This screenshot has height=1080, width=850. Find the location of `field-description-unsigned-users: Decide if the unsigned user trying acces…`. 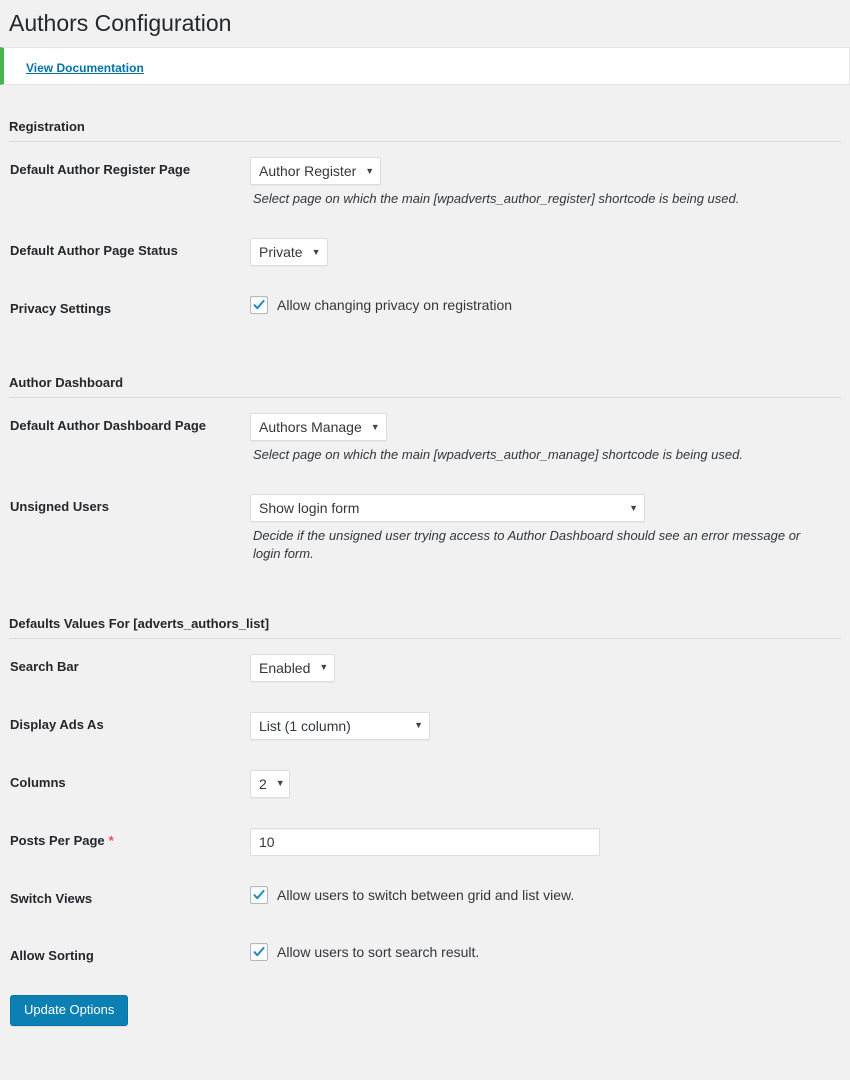

field-description-unsigned-users: Decide if the unsigned user trying acces… is located at coordinates (527, 545).